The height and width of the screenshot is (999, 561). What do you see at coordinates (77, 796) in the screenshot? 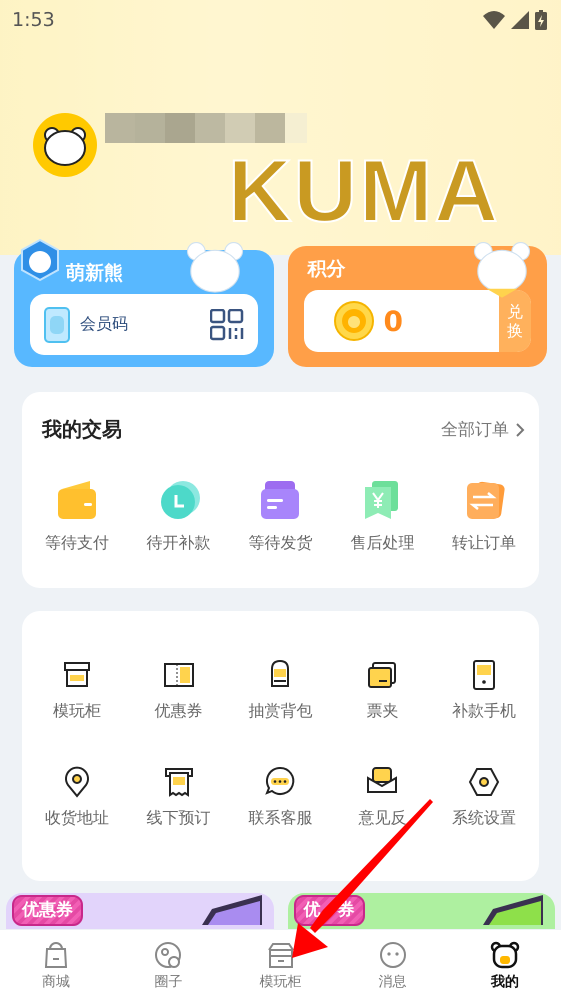
I see `tool-item: 收货地址` at bounding box center [77, 796].